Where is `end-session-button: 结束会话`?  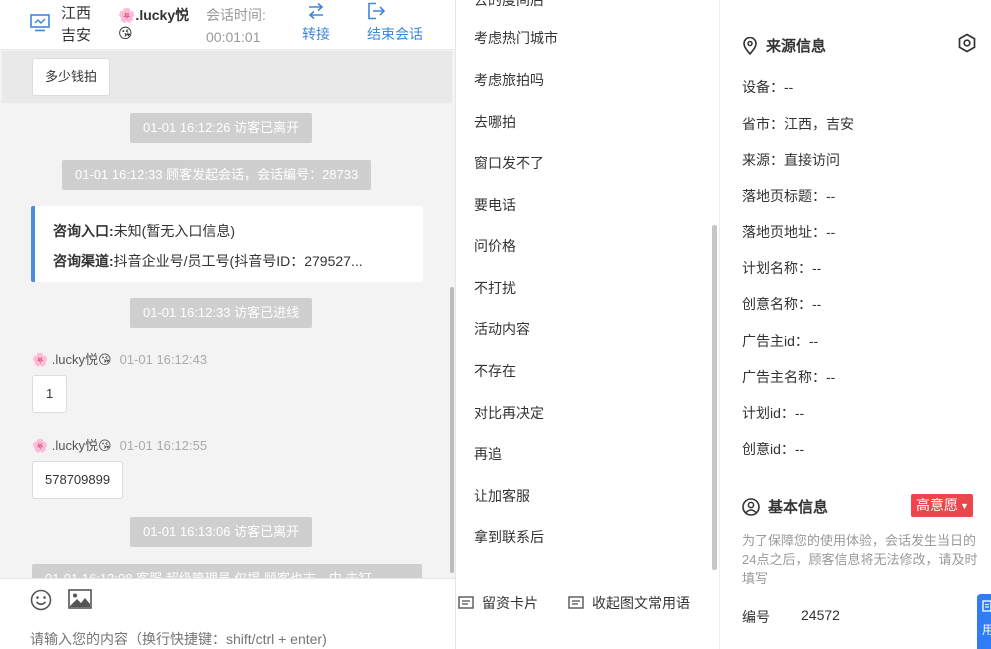
end-session-button: 结束会话 is located at coordinates (395, 23).